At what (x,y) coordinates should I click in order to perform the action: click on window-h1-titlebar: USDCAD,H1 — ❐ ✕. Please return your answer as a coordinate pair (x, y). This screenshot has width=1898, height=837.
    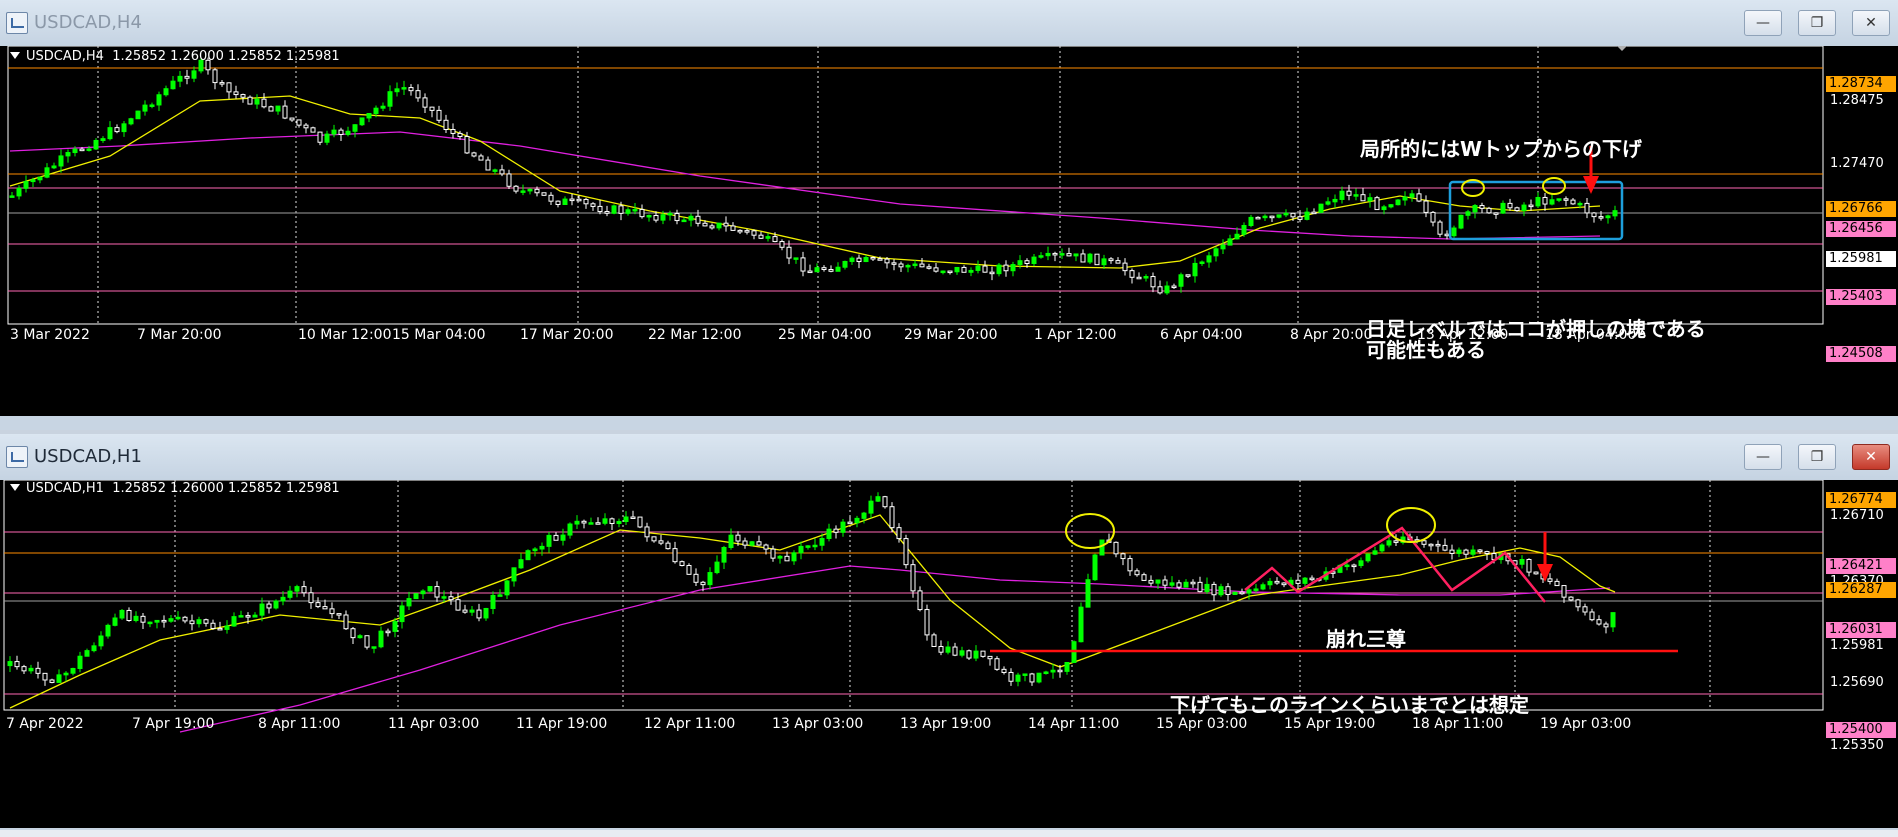
    Looking at the image, I should click on (949, 457).